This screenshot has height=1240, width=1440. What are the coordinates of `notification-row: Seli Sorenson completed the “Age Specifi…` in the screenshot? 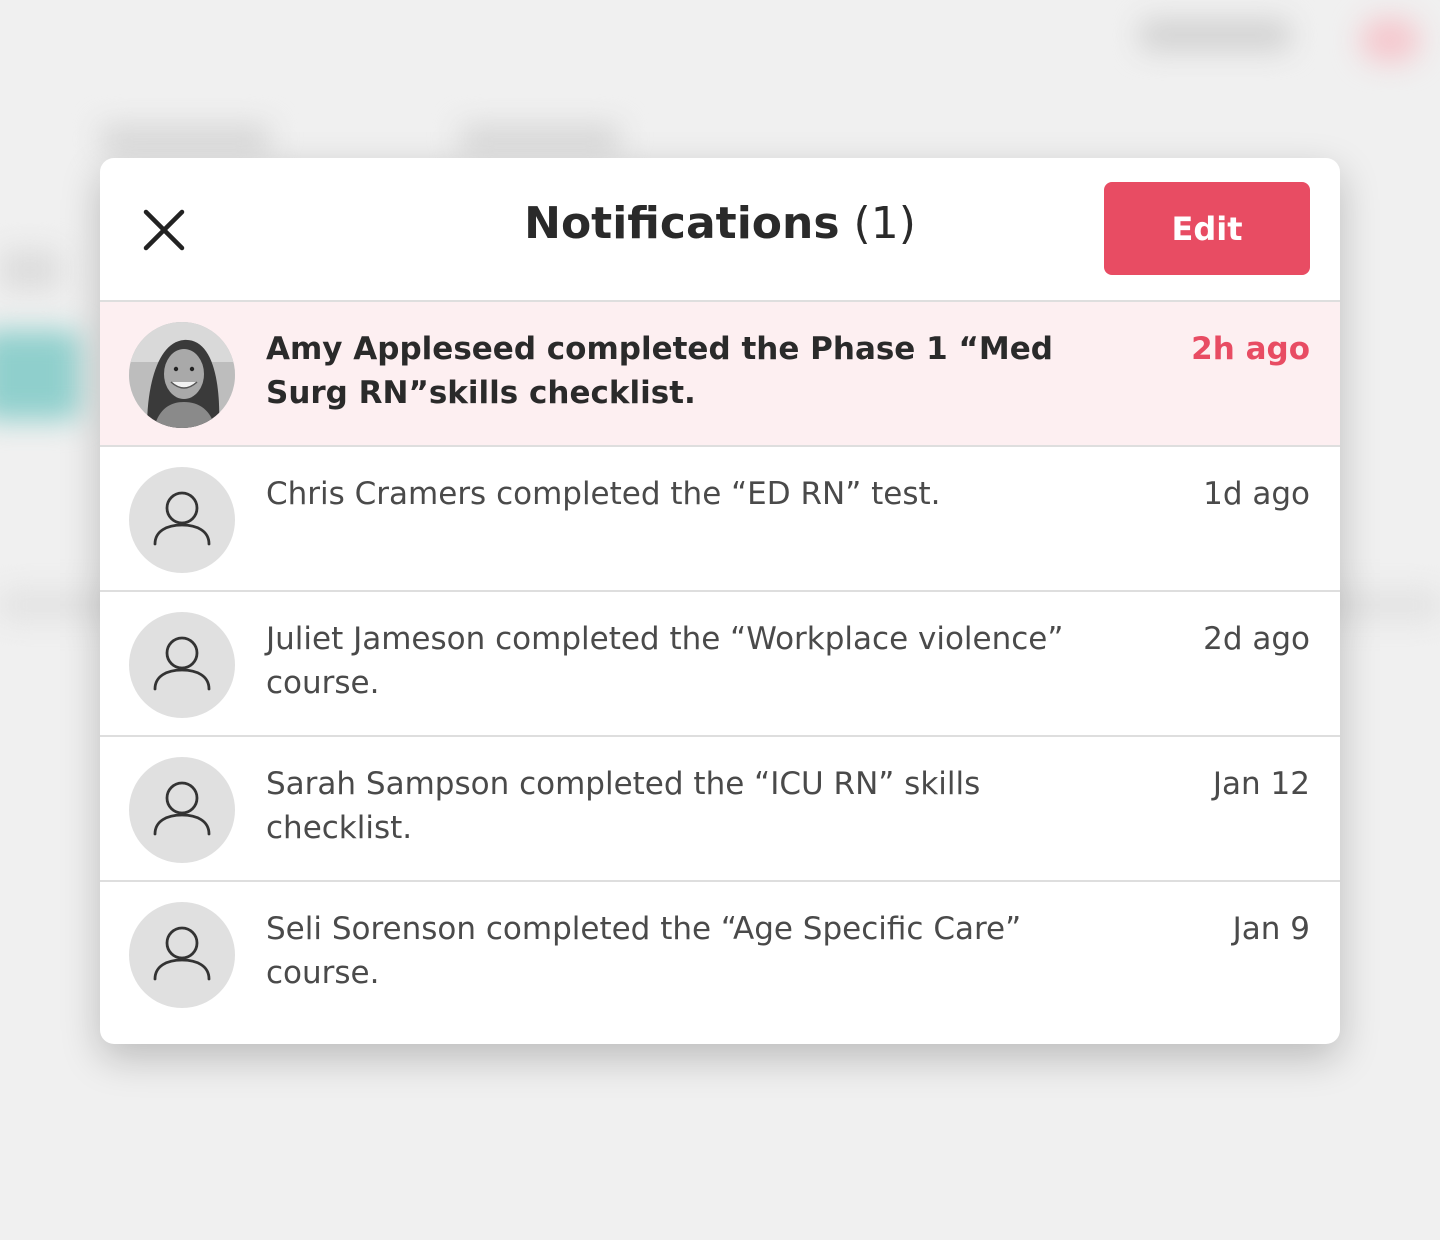 It's located at (720, 953).